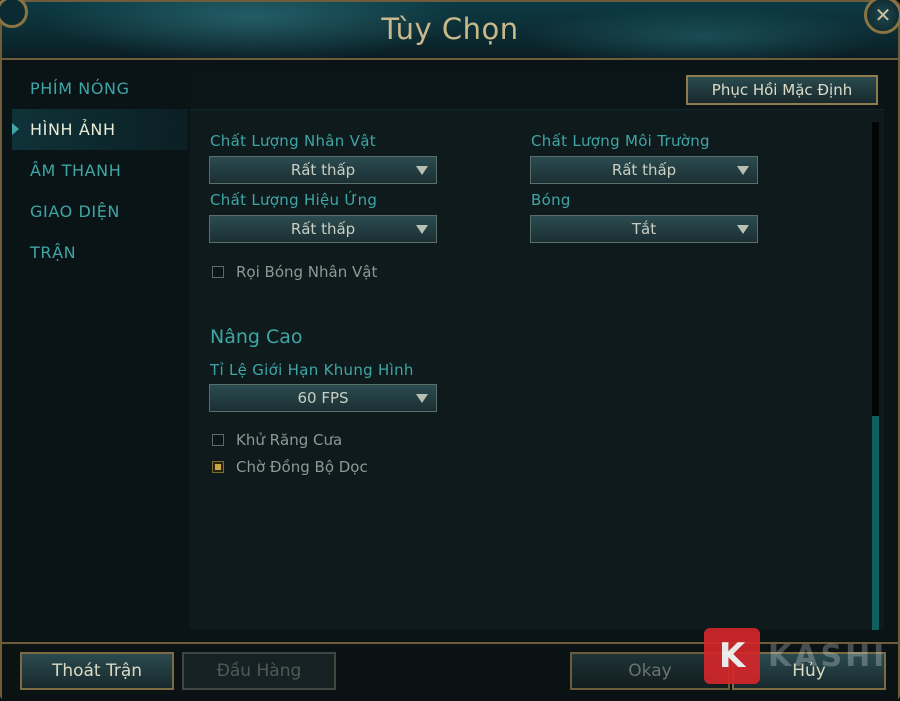 This screenshot has height=701, width=900. Describe the element at coordinates (73, 129) in the screenshot. I see `sidebar-item-label: HÌNH ẢNH` at that location.